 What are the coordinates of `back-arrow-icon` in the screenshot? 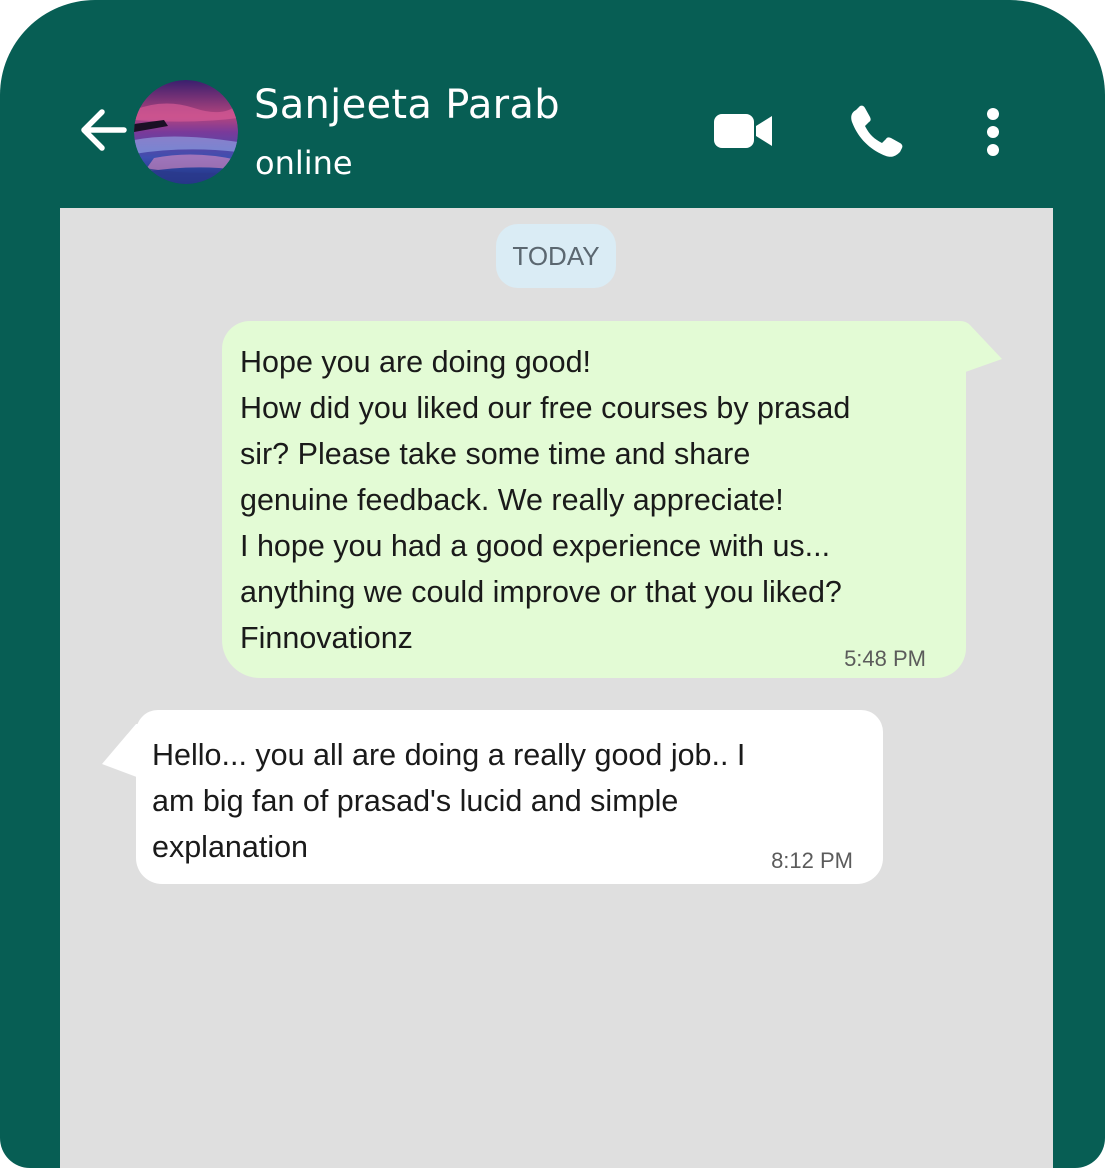 It's located at (104, 130).